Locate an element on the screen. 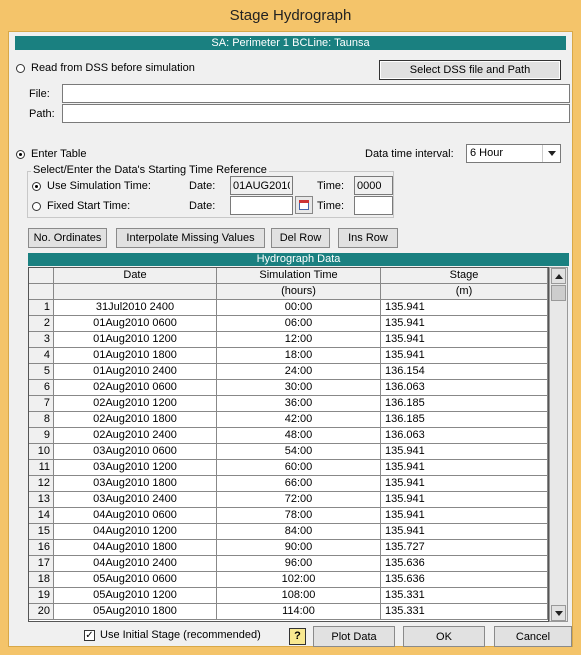 The width and height of the screenshot is (581, 655). cell-date: 02Aug2010 1800 is located at coordinates (135, 420).